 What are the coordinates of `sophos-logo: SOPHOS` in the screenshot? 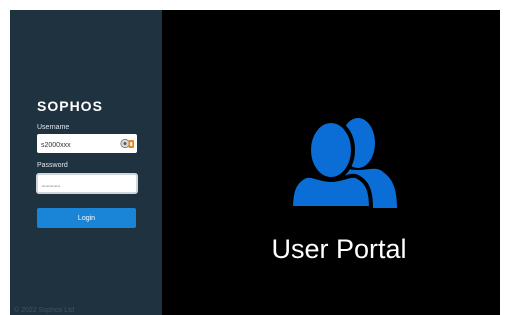 It's located at (70, 106).